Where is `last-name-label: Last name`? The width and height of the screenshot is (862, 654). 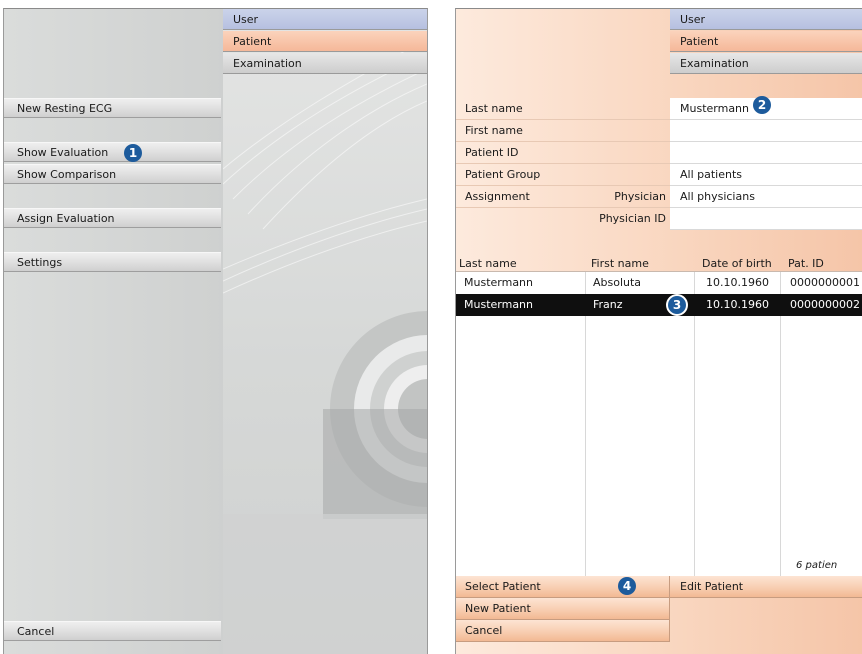
last-name-label: Last name is located at coordinates (563, 109).